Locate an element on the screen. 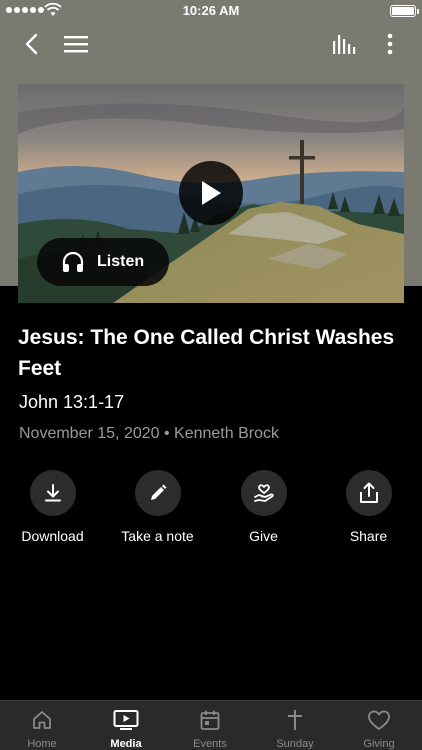 The image size is (422, 750). play-icon is located at coordinates (211, 193).